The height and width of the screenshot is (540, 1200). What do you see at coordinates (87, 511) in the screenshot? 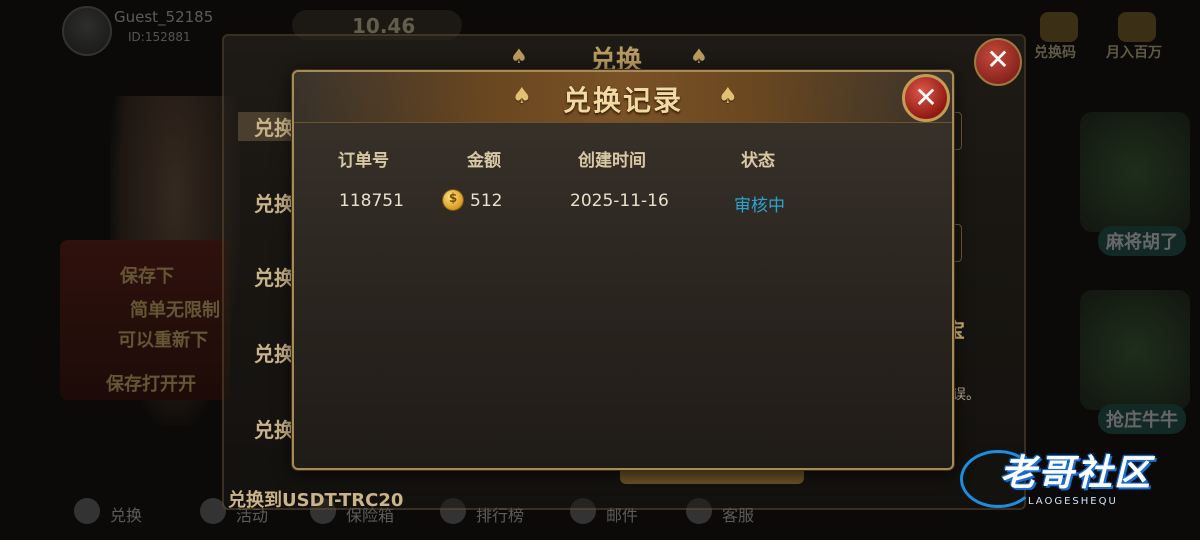
I see `exchange-nav-icon` at bounding box center [87, 511].